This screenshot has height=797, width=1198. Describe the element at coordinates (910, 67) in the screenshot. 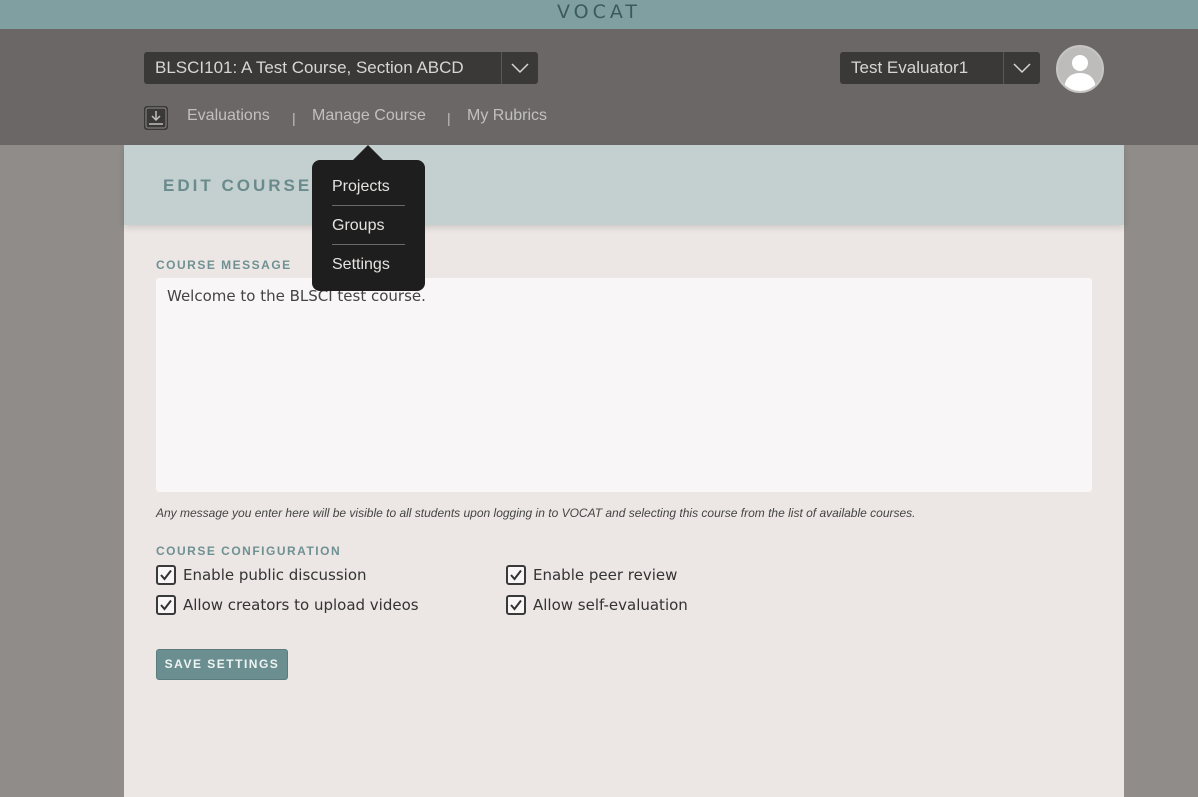

I see `user-select-label: Test Evaluator1` at that location.